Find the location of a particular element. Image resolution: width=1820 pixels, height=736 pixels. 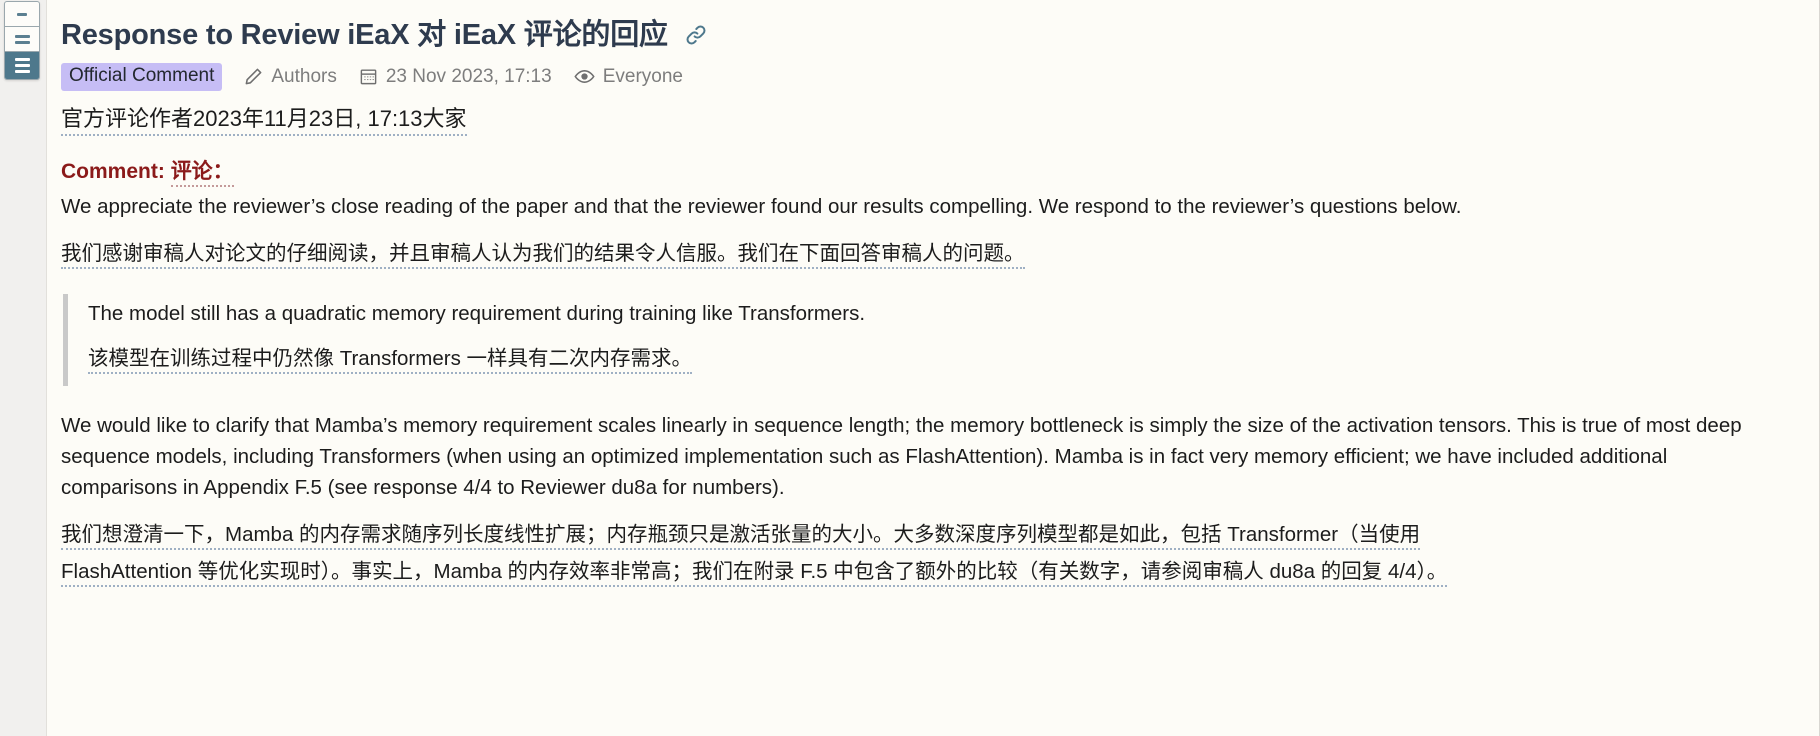

two-line-view-button is located at coordinates (22, 39).